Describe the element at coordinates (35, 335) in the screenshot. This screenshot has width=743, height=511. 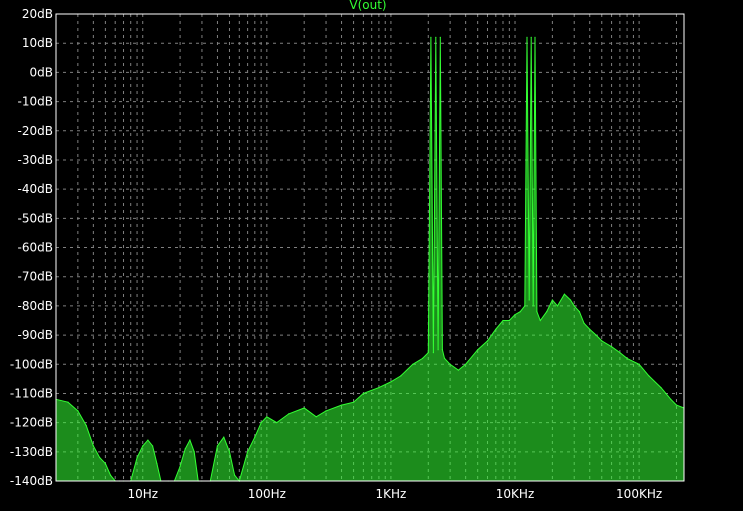
I see `y-tick-label-11: -90dB` at that location.